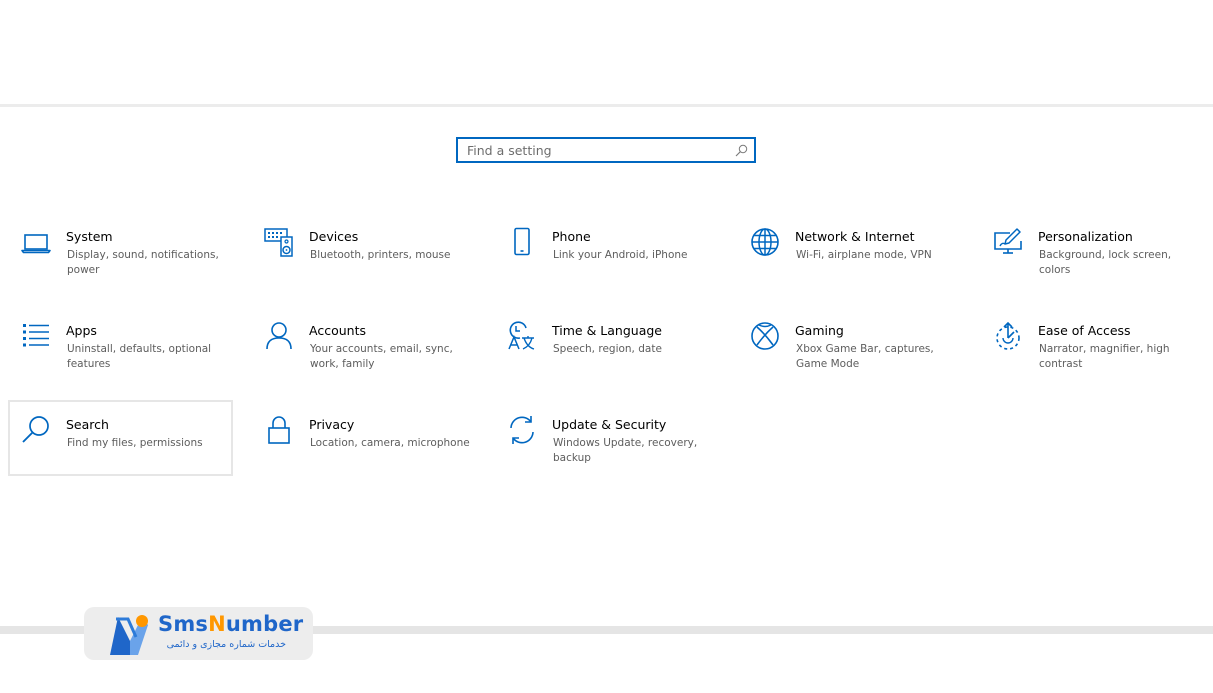 This screenshot has height=693, width=1213. I want to click on lock-icon, so click(279, 430).